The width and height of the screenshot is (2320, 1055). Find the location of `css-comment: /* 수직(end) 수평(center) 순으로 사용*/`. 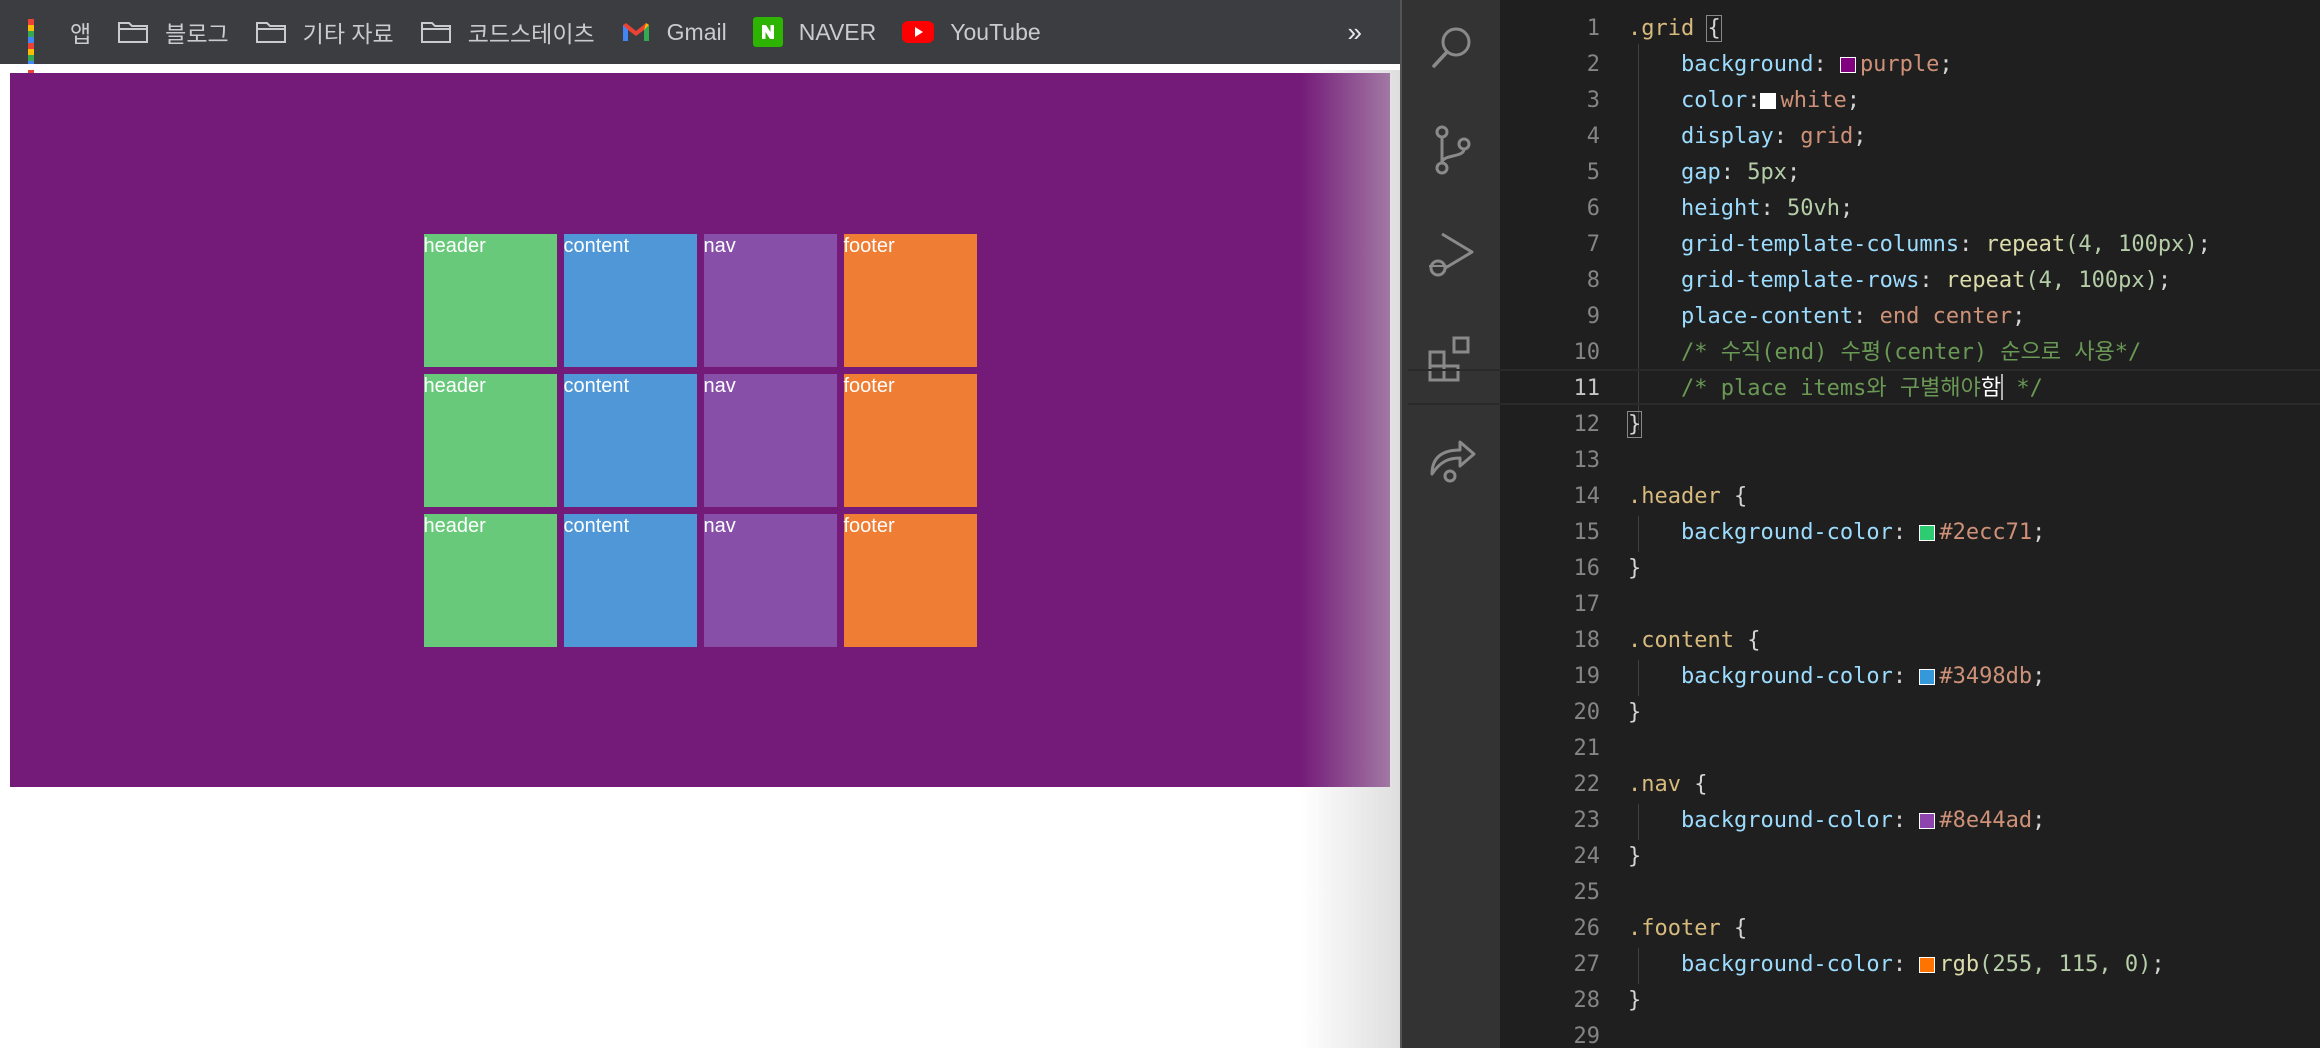

css-comment: /* 수직(end) 수평(center) 순으로 사용*/ is located at coordinates (1911, 352).